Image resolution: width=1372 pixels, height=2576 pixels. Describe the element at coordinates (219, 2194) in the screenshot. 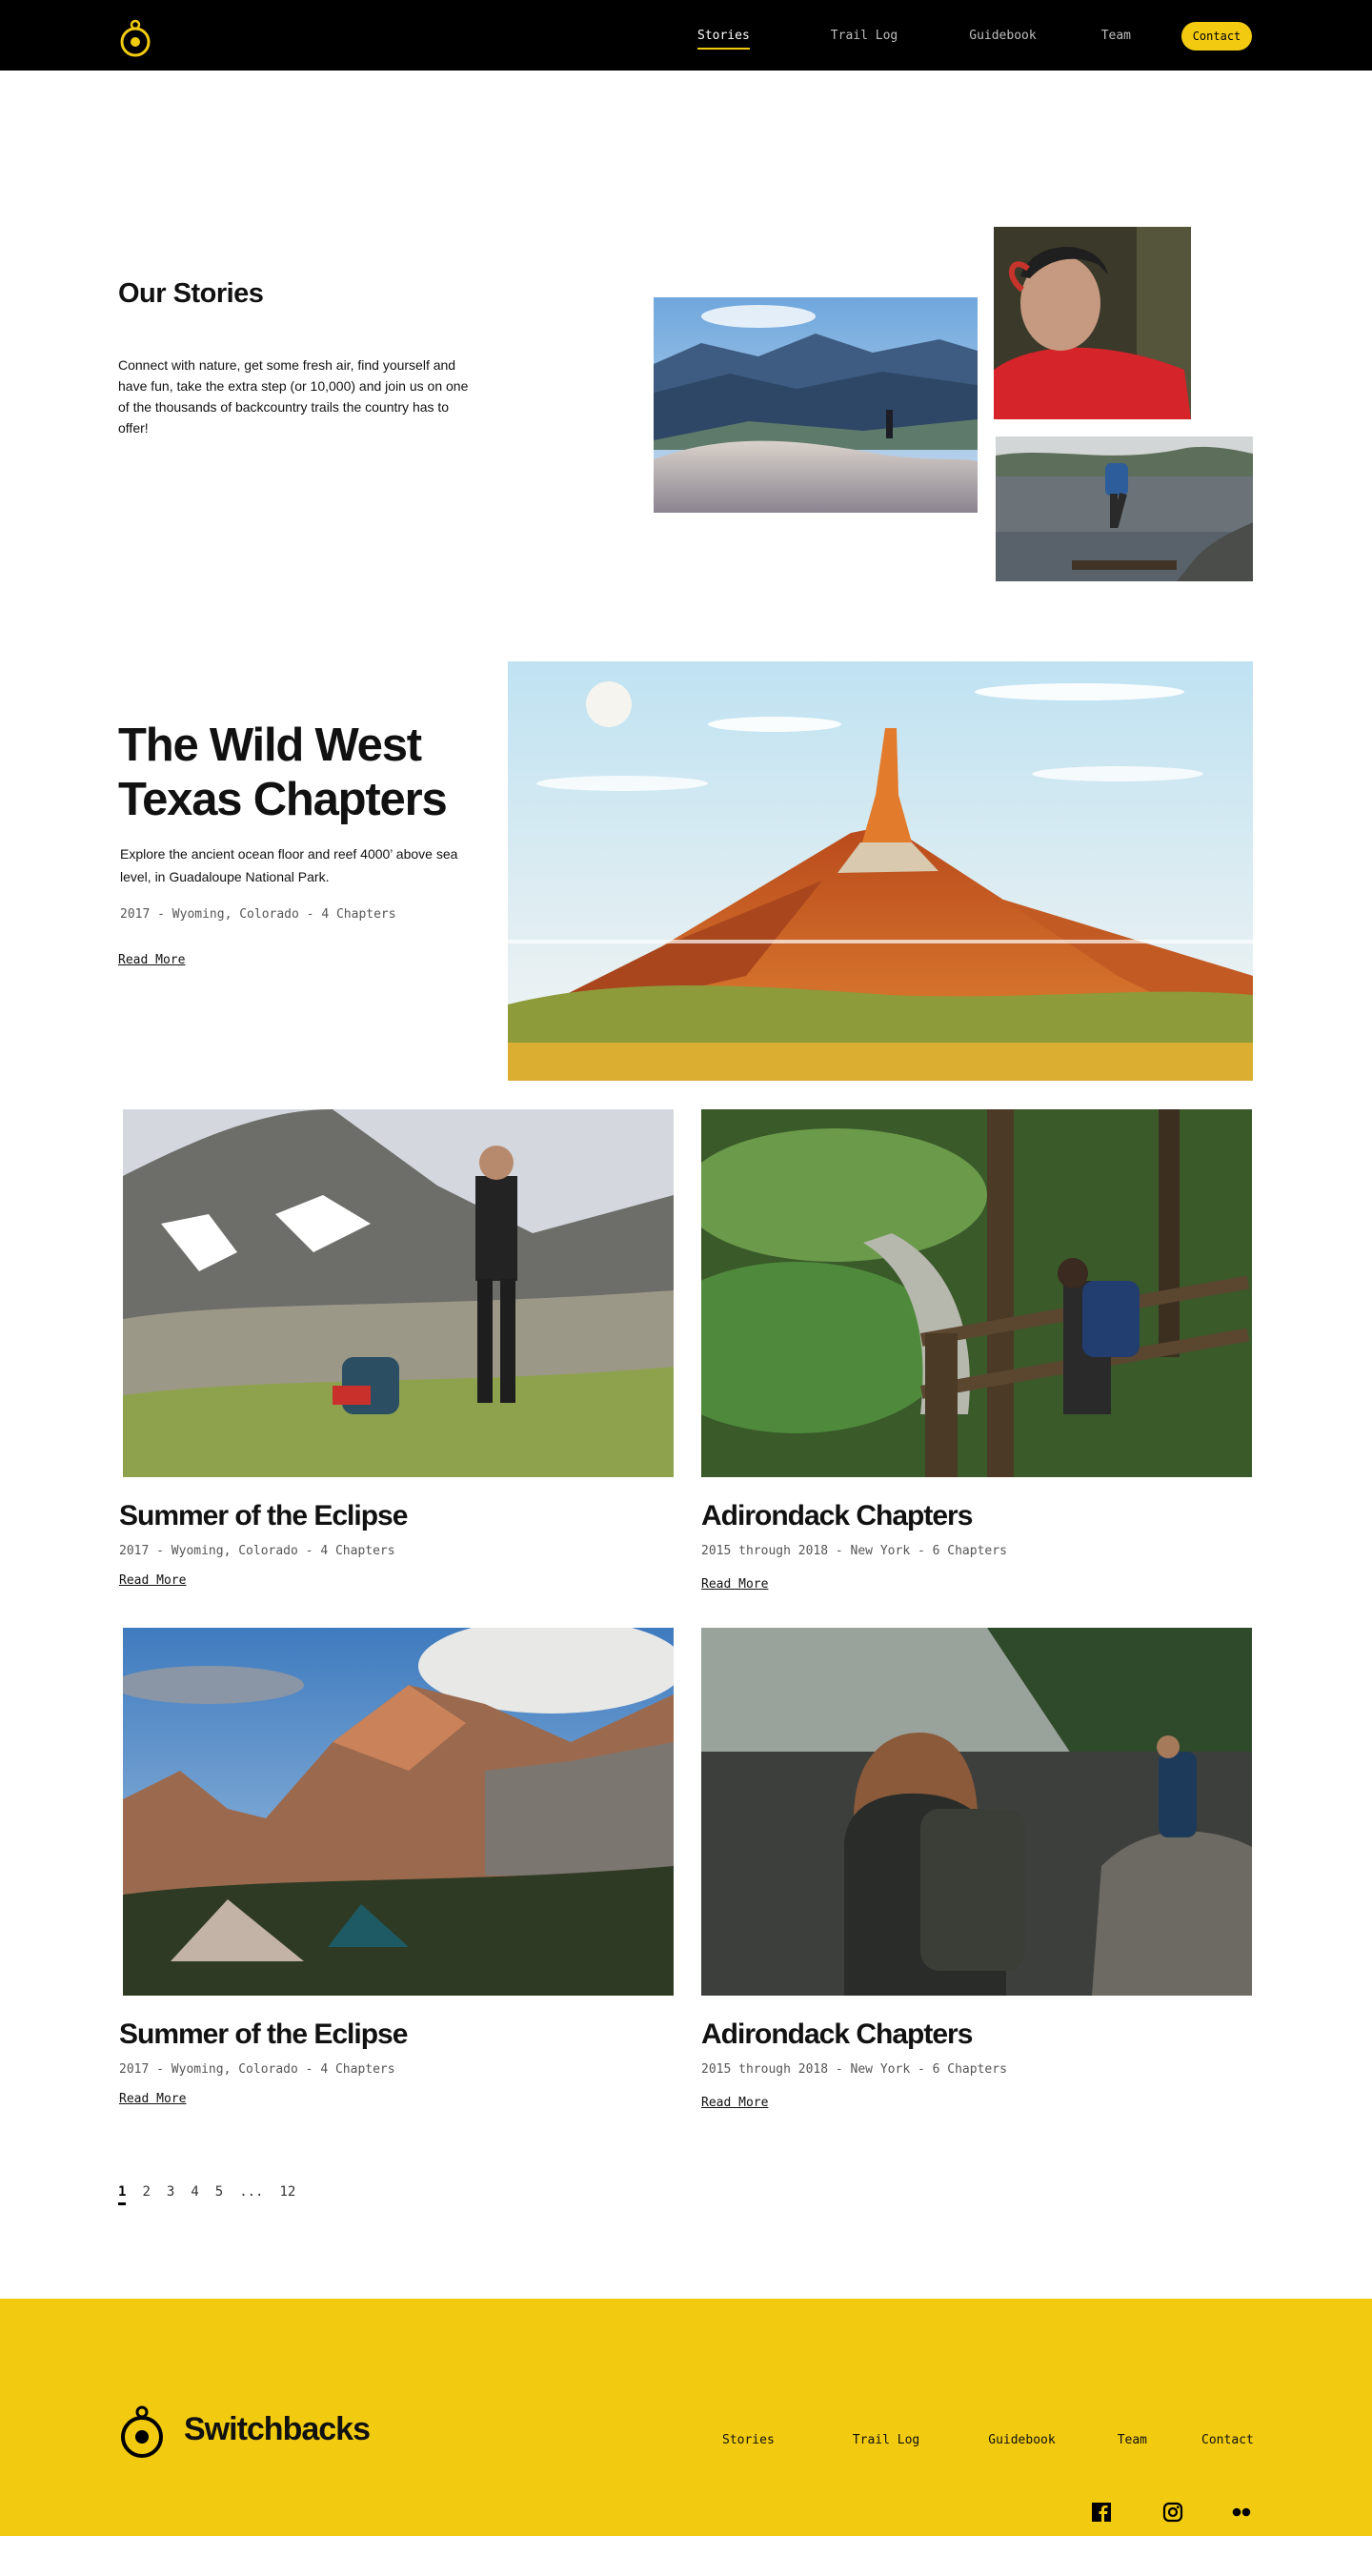

I see `pagination-page: 5` at that location.